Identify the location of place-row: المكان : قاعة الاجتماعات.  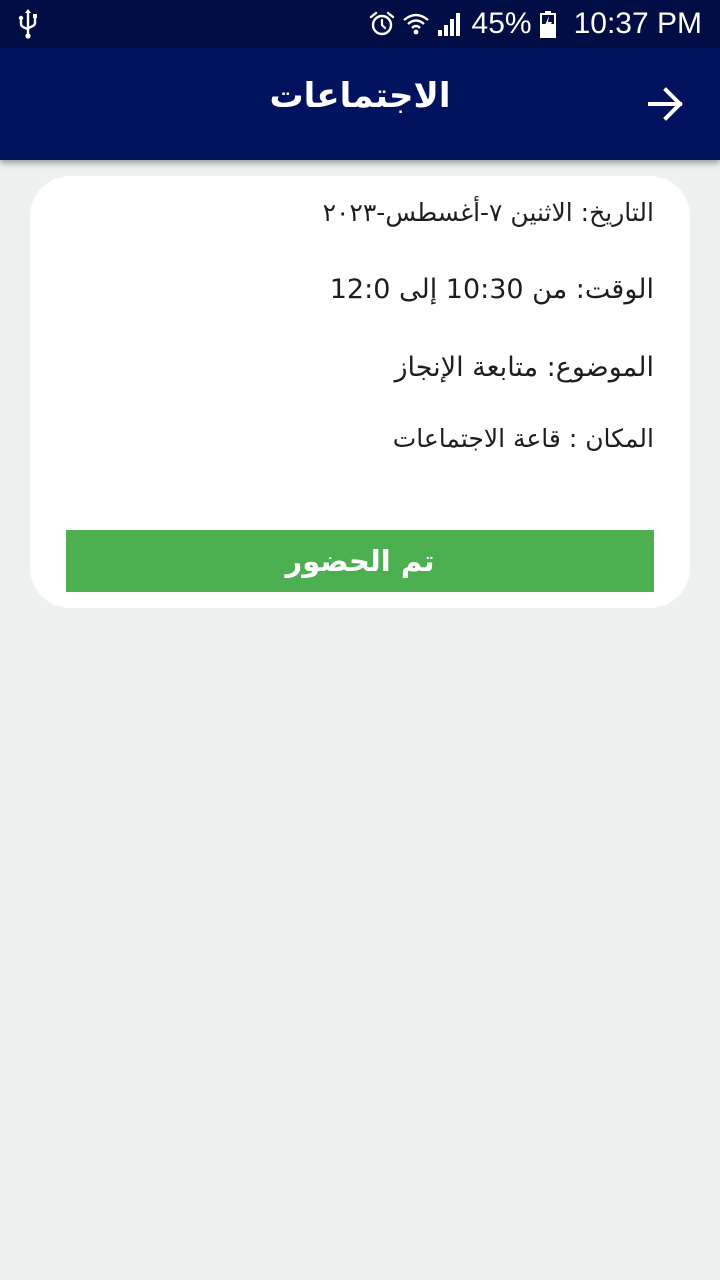
(360, 438).